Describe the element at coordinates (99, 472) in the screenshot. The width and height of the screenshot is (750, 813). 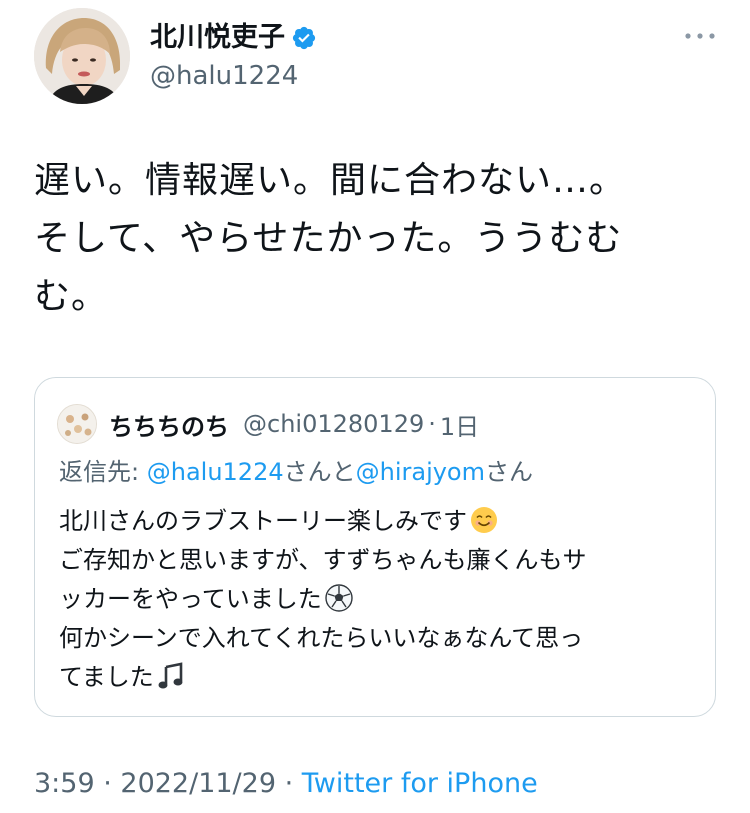
I see `reply-label: 返信先:` at that location.